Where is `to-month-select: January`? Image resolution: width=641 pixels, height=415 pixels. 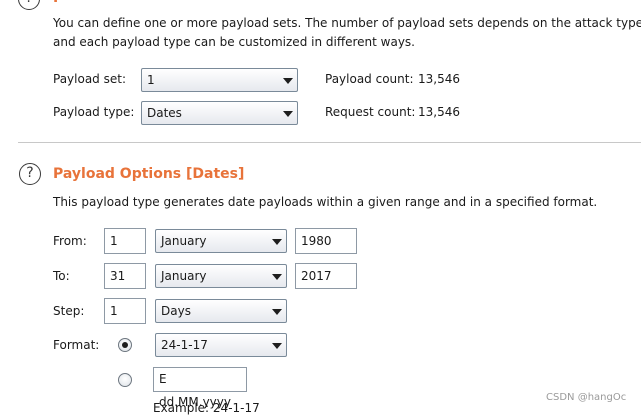
to-month-select: January is located at coordinates (221, 276).